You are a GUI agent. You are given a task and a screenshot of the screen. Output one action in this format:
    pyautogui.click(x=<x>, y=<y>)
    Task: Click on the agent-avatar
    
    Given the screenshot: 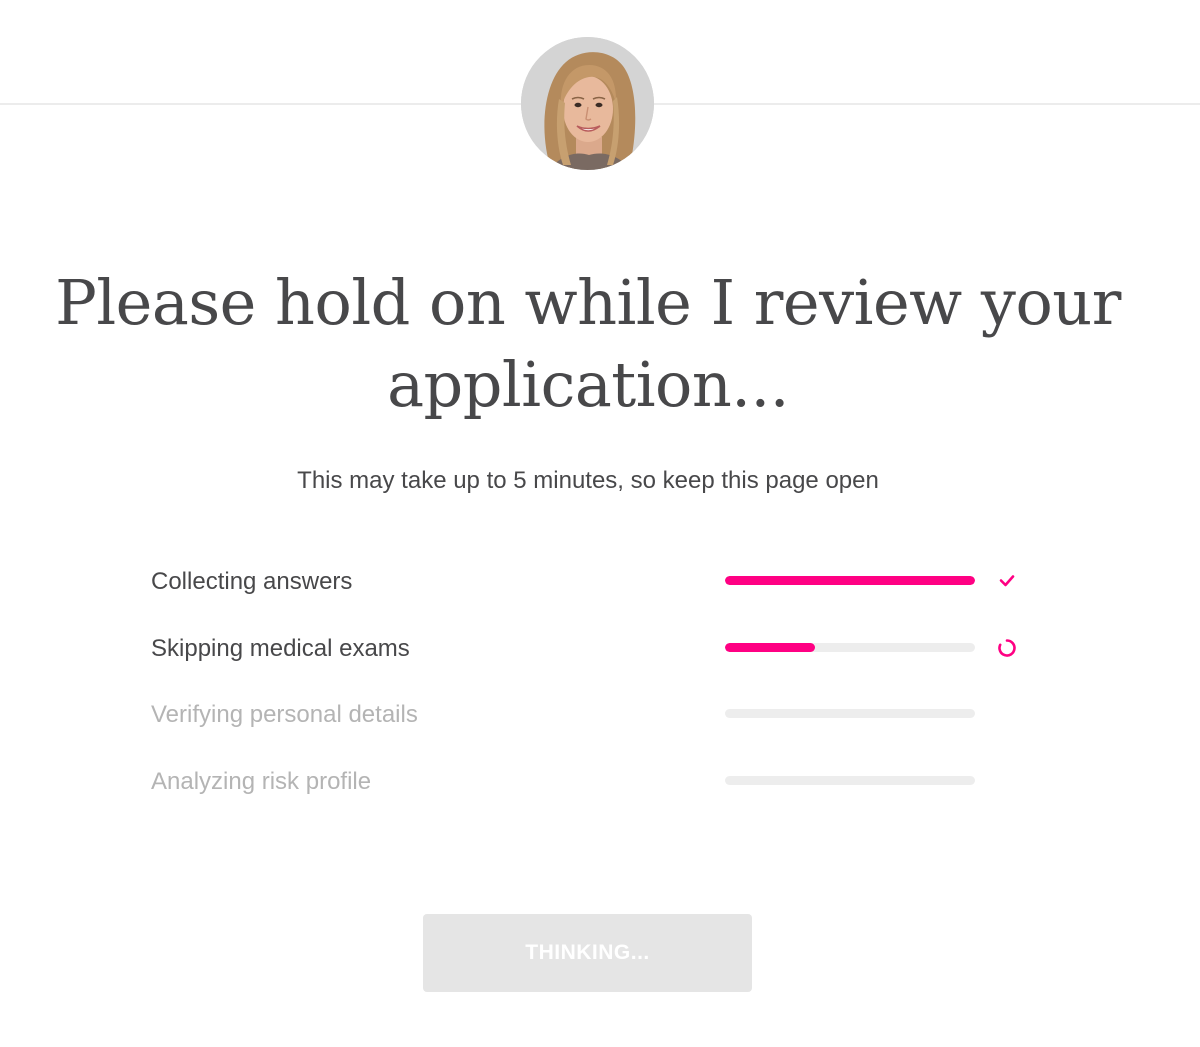 What is the action you would take?
    pyautogui.click(x=587, y=103)
    